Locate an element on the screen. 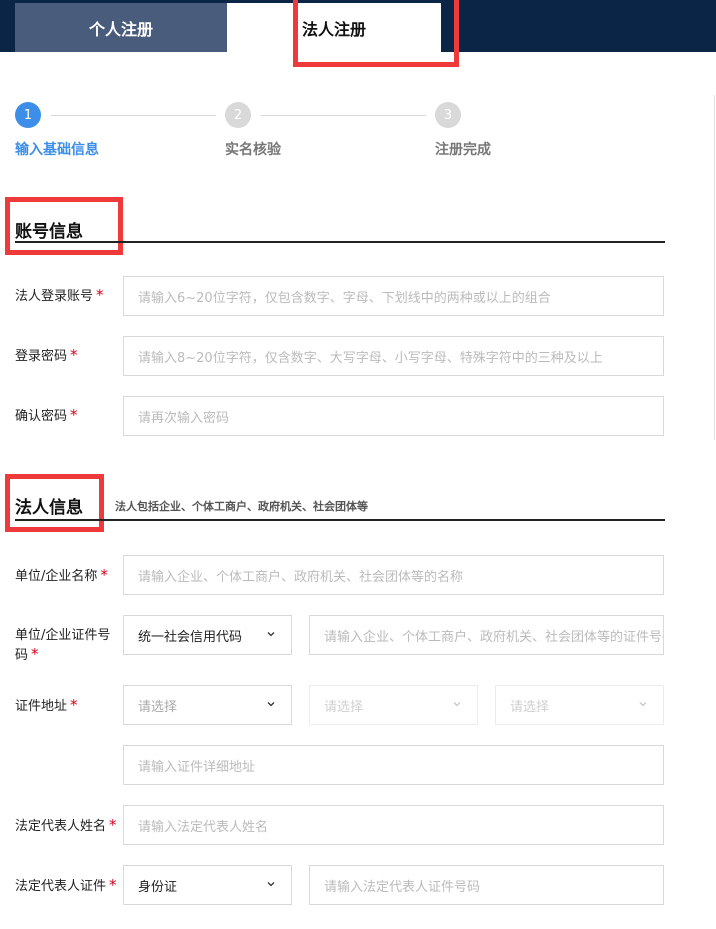 Image resolution: width=716 pixels, height=929 pixels. password-label-text: 登录密码 is located at coordinates (41, 356).